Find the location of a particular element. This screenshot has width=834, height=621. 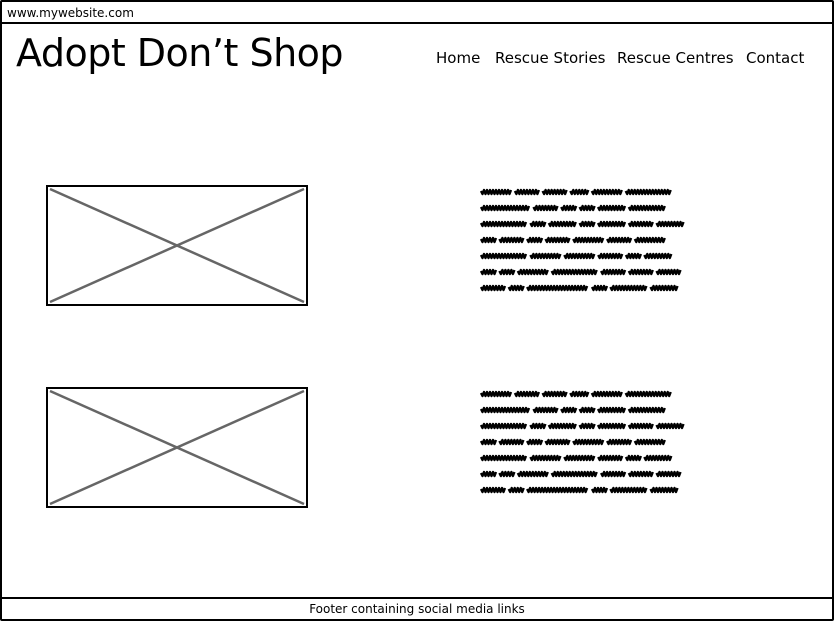

nav-home-link: Home is located at coordinates (458, 58).